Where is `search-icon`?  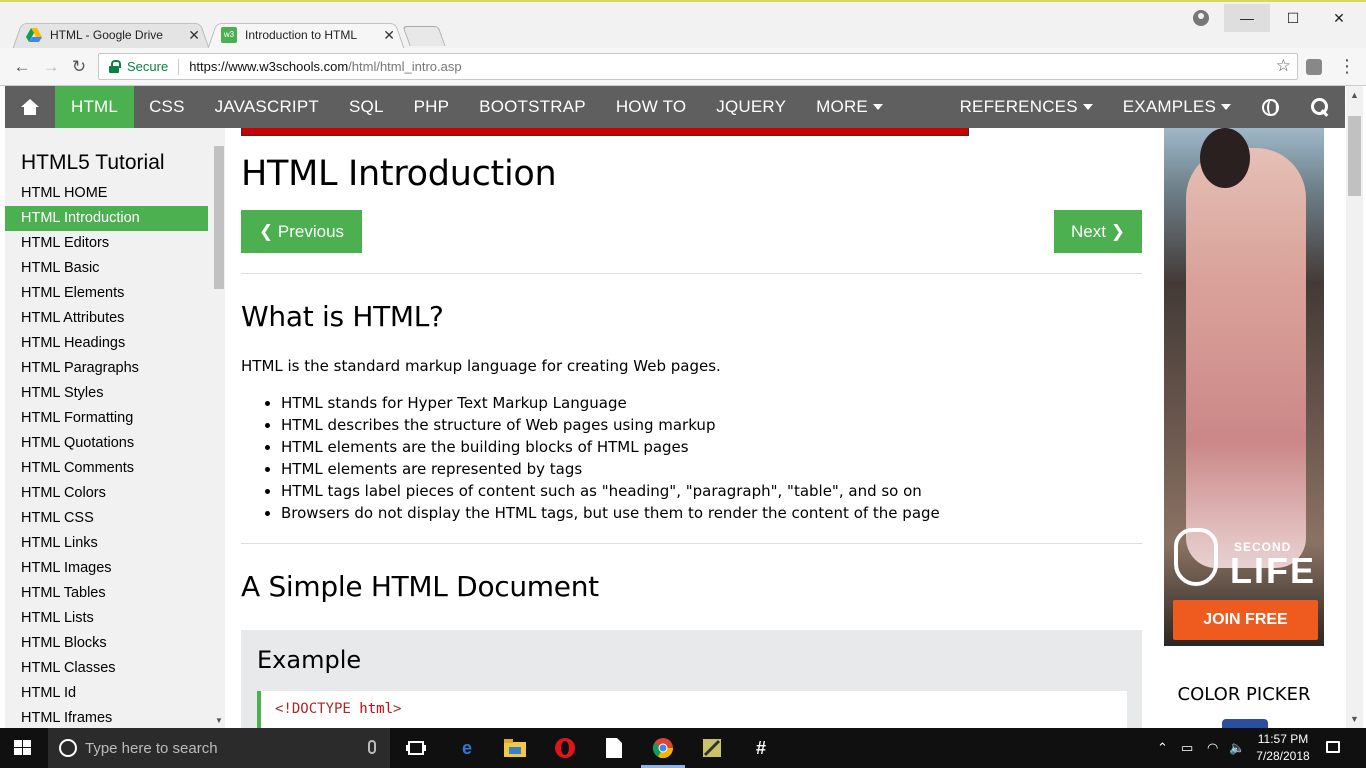
search-icon is located at coordinates (1320, 107).